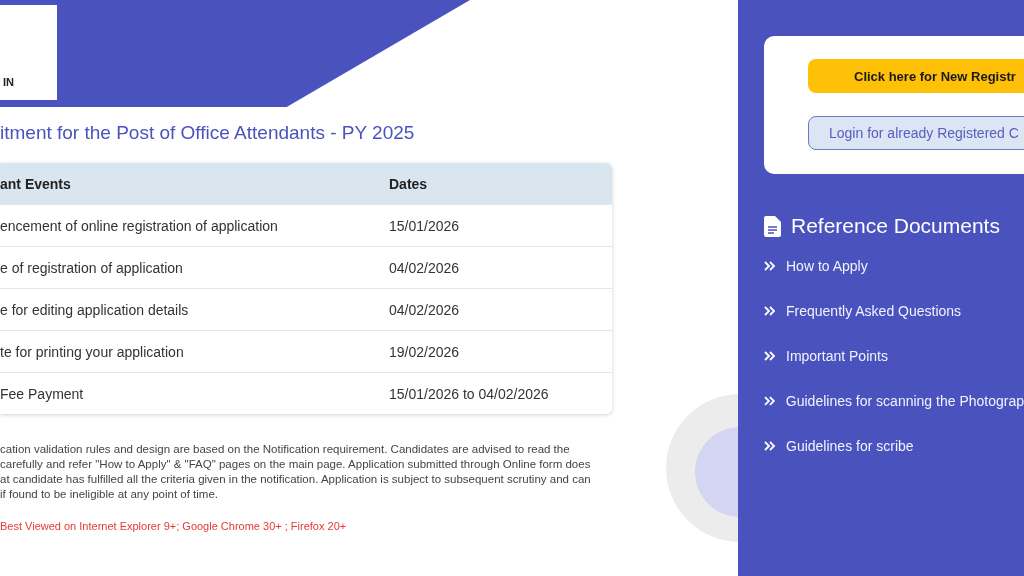 The height and width of the screenshot is (576, 1024). I want to click on document-link: Guidelines for scribe, so click(850, 446).